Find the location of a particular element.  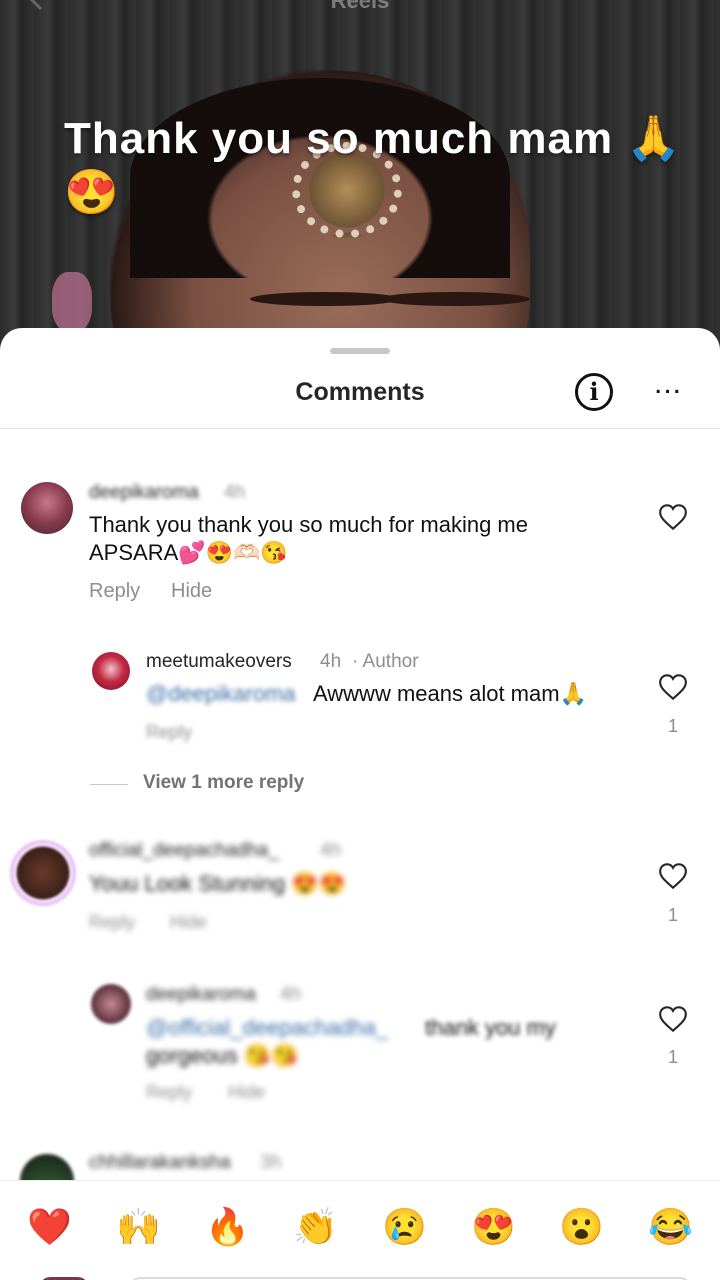

comment-username: official_deepachadha_ is located at coordinates (184, 851).